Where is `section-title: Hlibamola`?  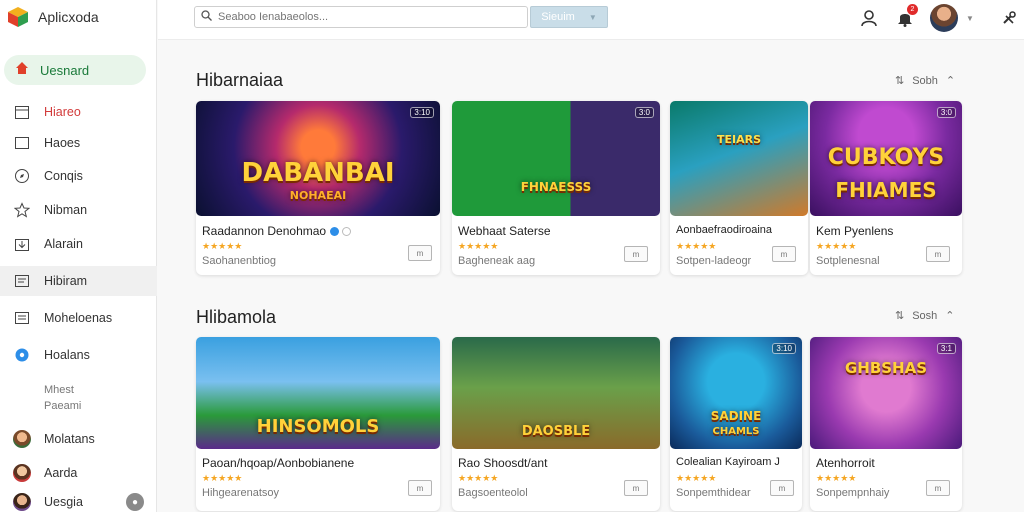
section-title: Hlibamola is located at coordinates (236, 317).